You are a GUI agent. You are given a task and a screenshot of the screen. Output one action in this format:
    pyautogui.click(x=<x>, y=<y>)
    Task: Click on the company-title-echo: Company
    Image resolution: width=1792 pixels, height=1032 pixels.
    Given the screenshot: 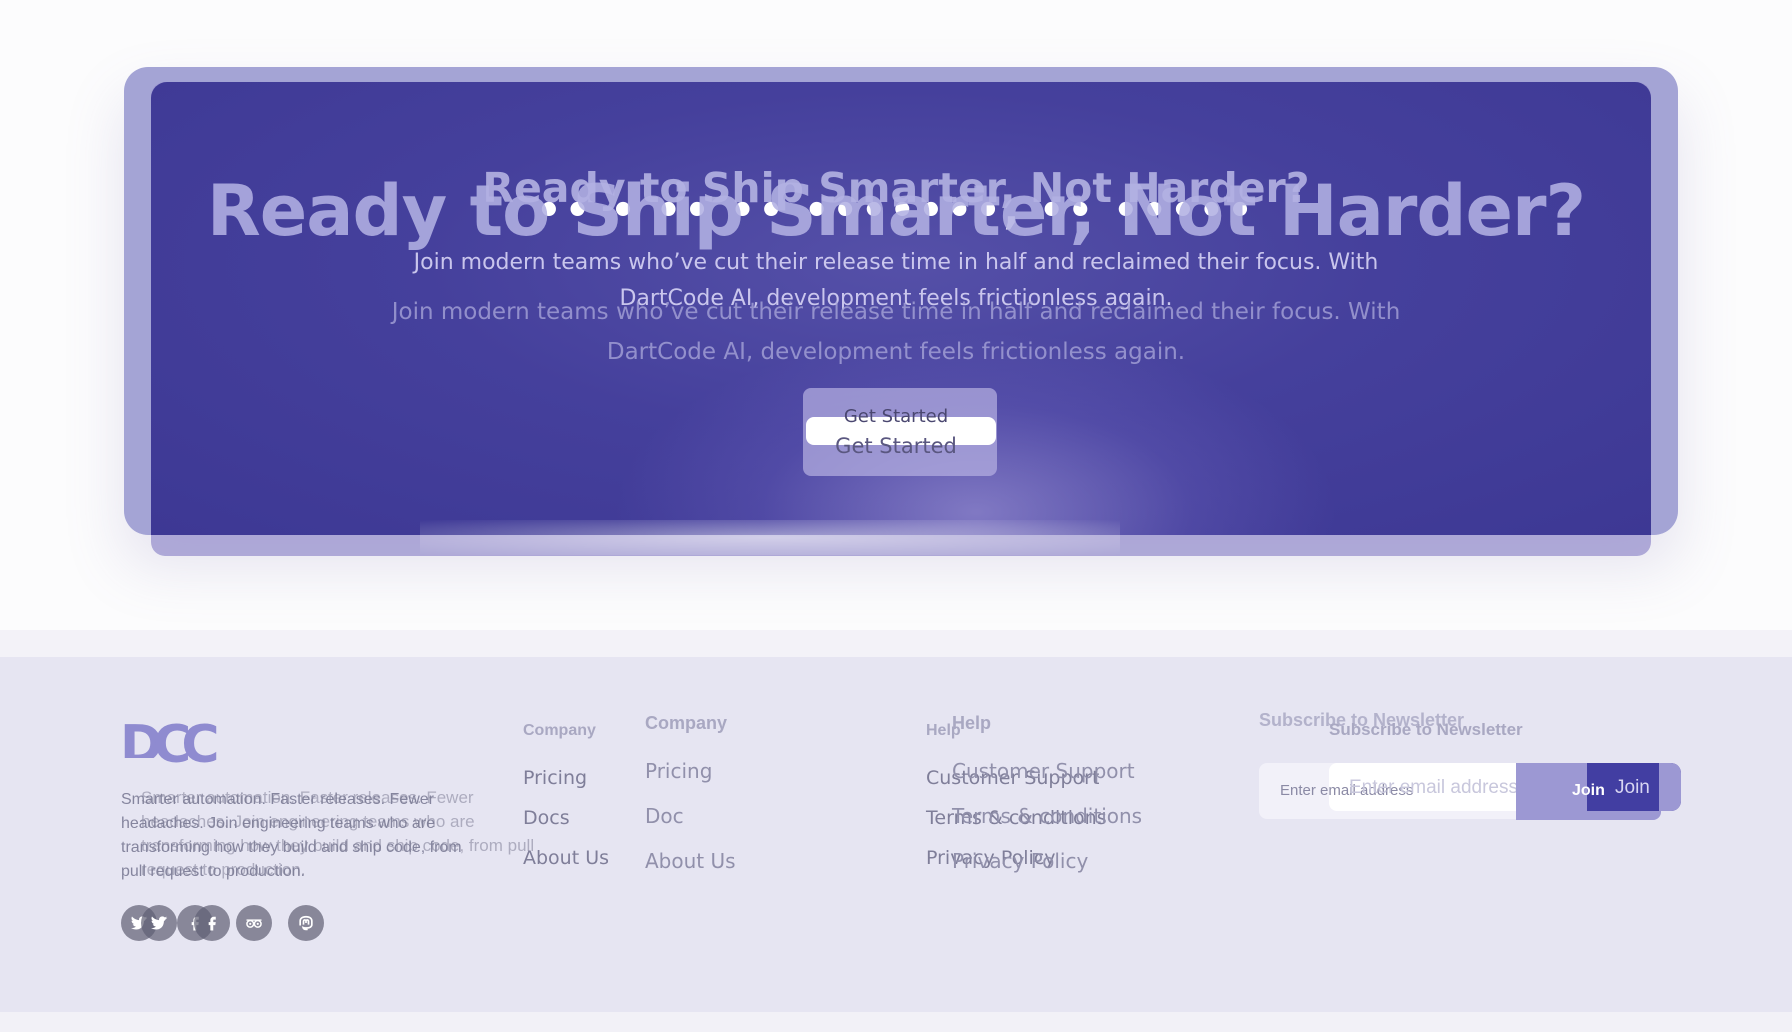 What is the action you would take?
    pyautogui.click(x=559, y=730)
    